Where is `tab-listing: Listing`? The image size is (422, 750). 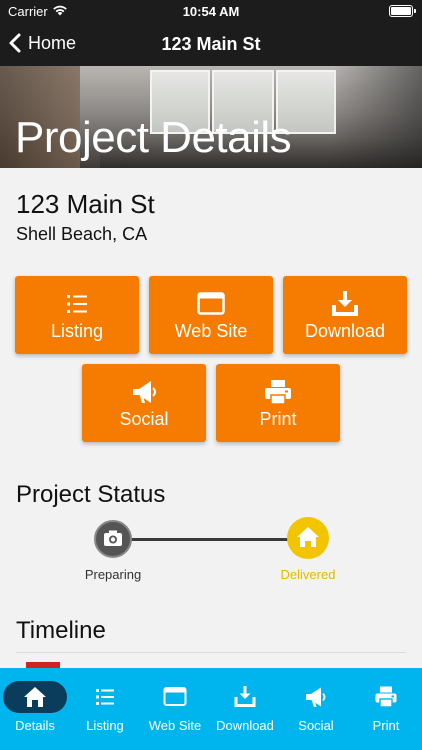 tab-listing: Listing is located at coordinates (105, 709).